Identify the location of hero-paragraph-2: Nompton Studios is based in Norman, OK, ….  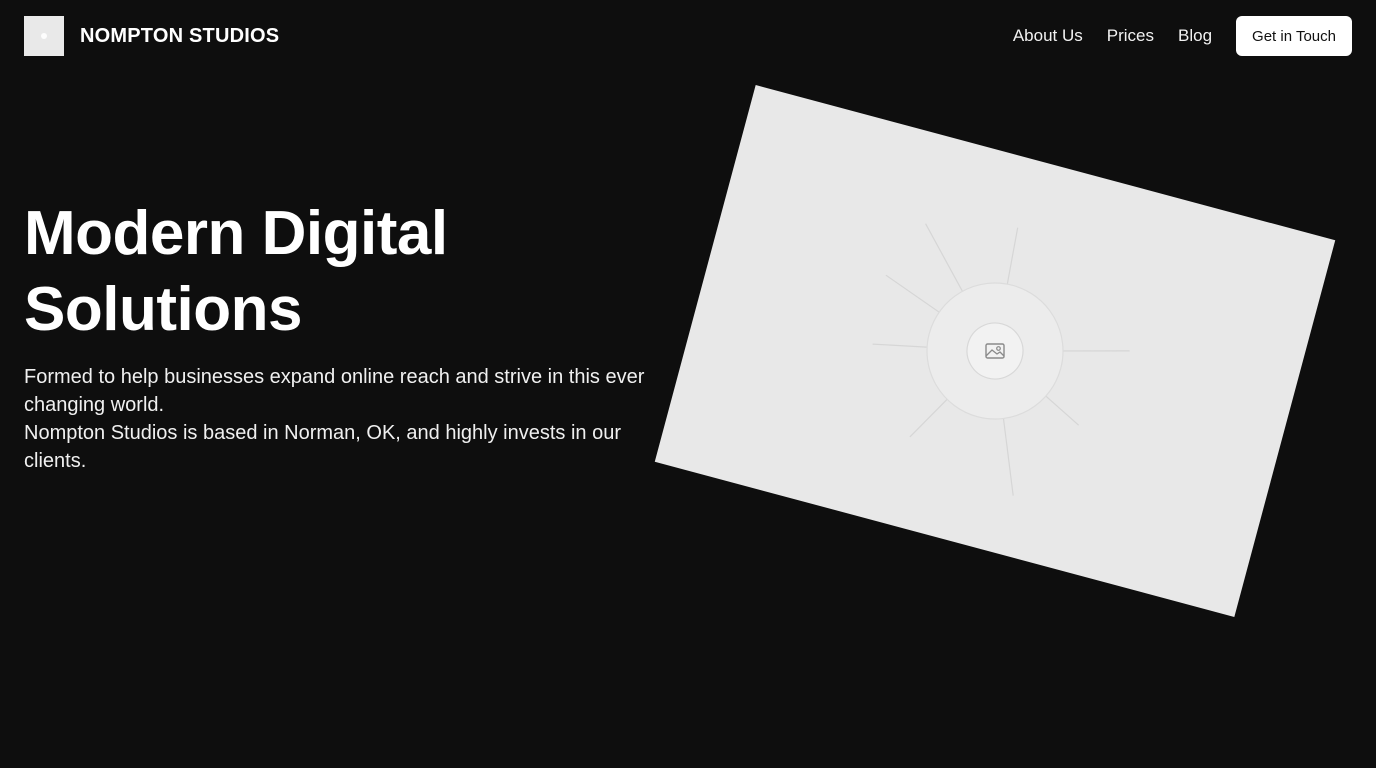
(322, 447).